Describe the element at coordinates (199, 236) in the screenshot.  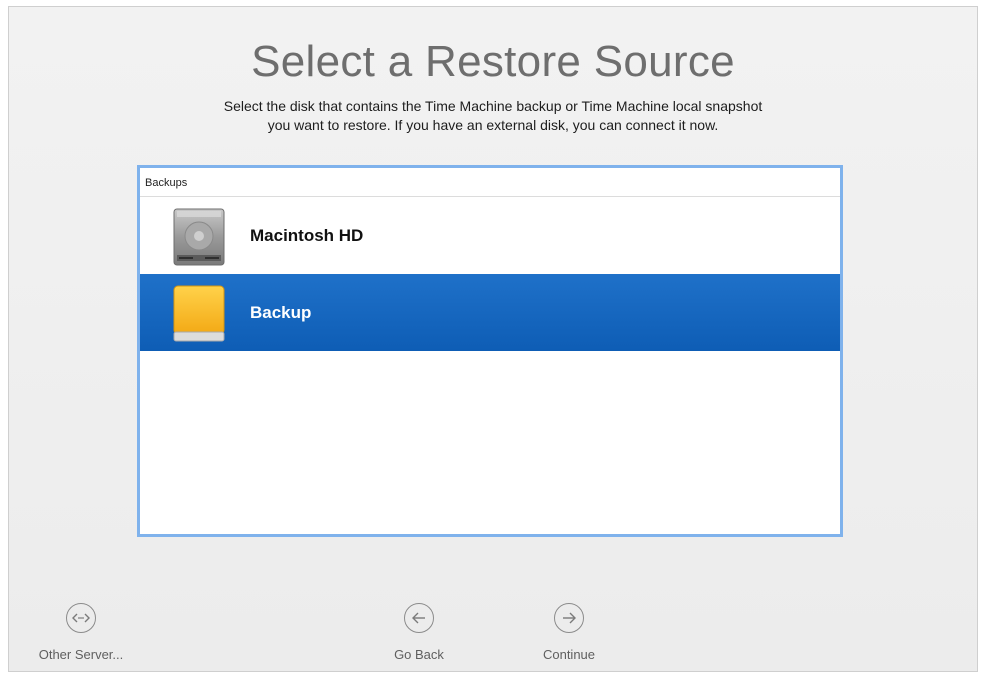
I see `internal-hard-drive-icon` at that location.